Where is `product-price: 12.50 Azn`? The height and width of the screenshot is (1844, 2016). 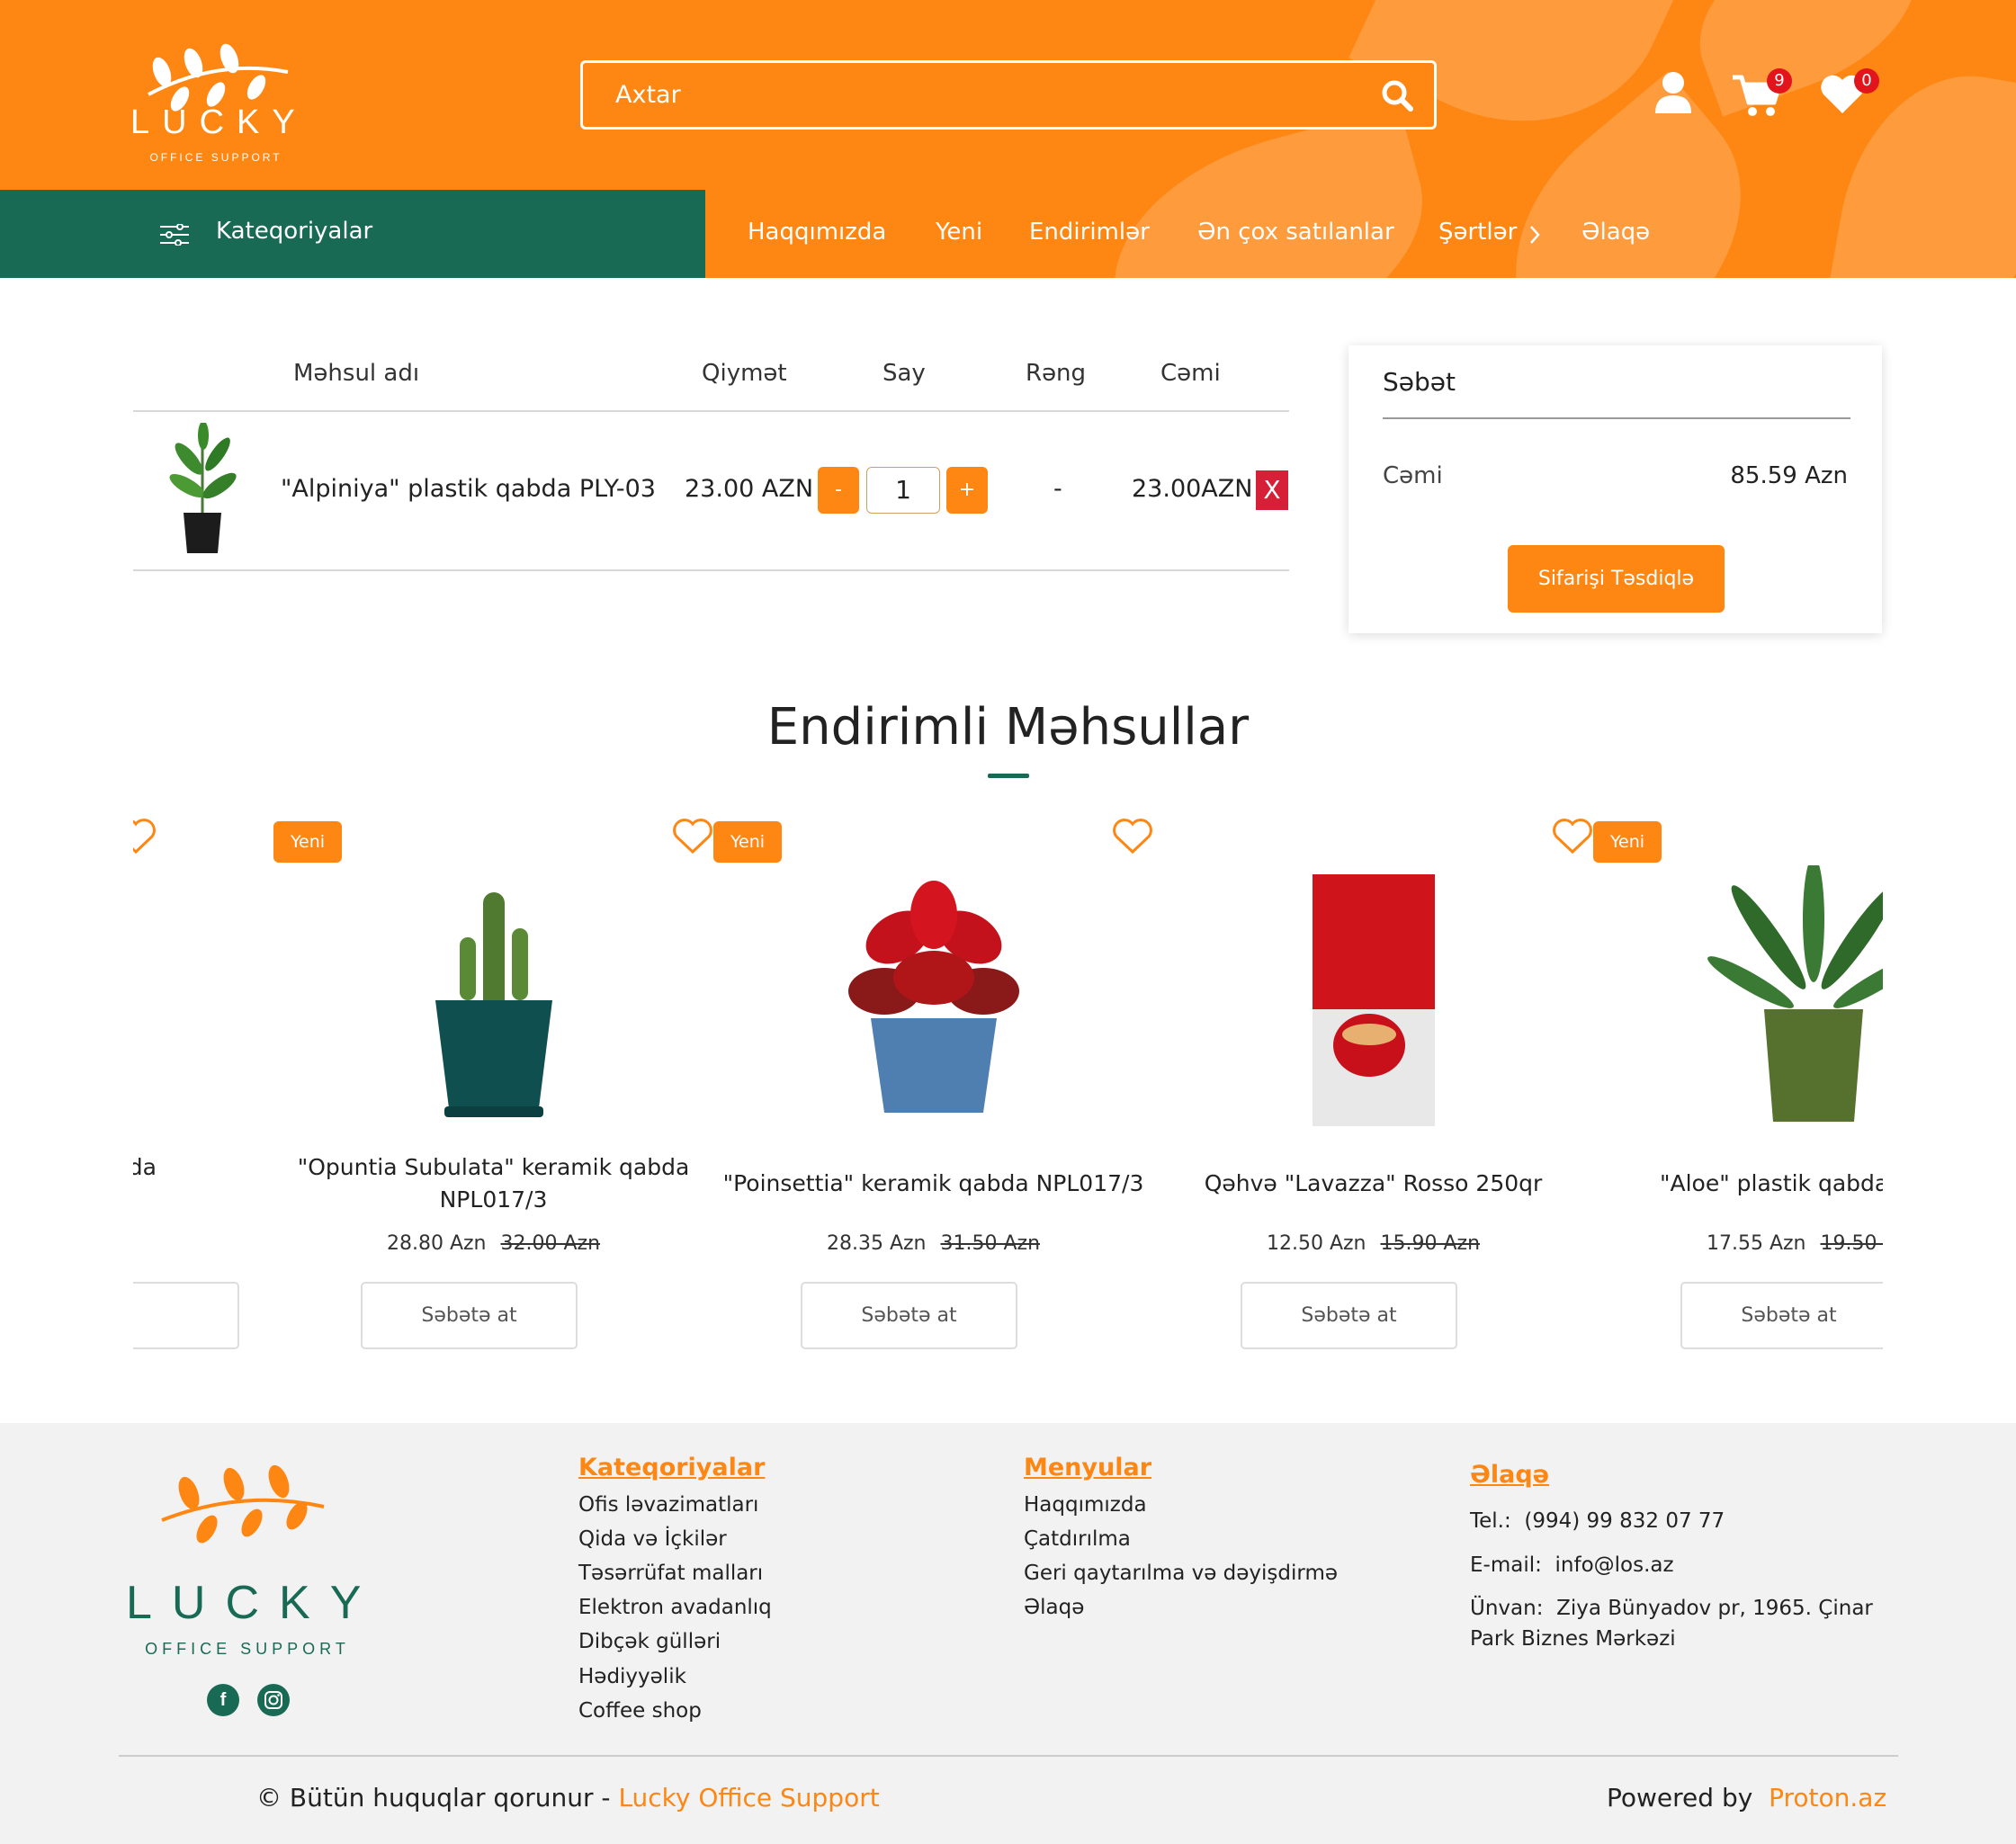 product-price: 12.50 Azn is located at coordinates (1316, 1243).